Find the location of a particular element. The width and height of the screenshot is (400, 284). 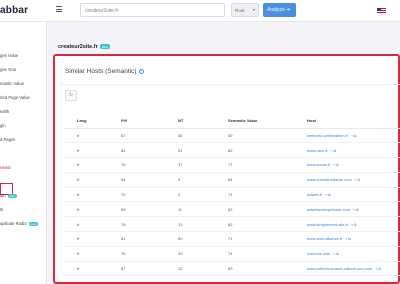

table-header-row: Lang PIV NT Semantic Value Host is located at coordinates (231, 121).